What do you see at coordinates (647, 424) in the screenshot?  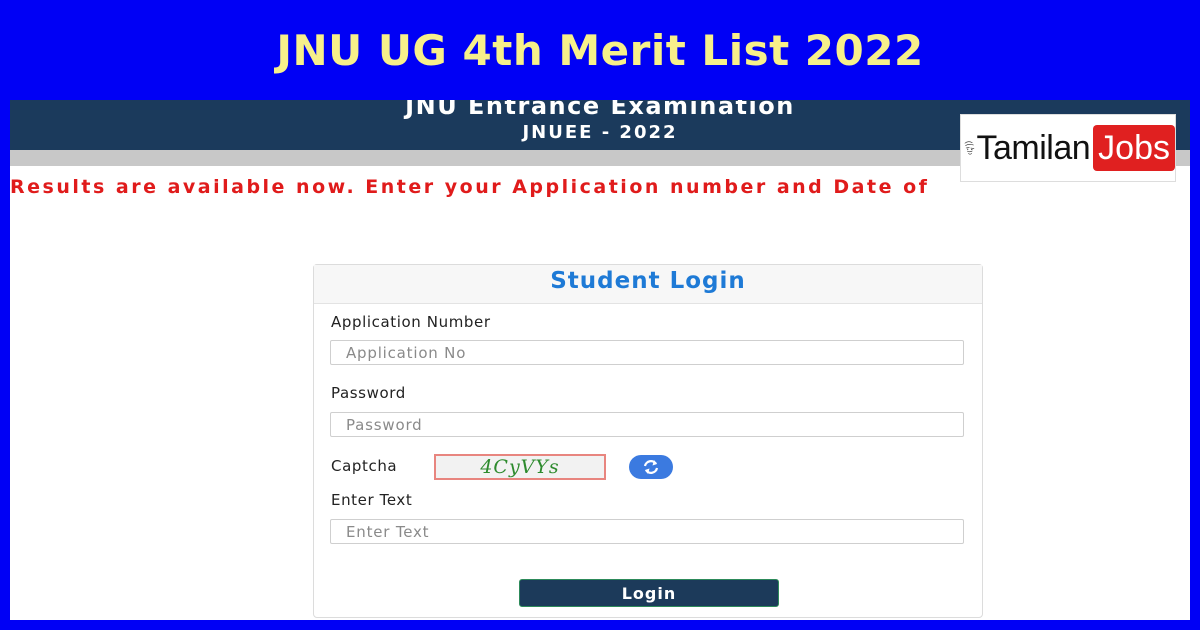 I see `password-input` at bounding box center [647, 424].